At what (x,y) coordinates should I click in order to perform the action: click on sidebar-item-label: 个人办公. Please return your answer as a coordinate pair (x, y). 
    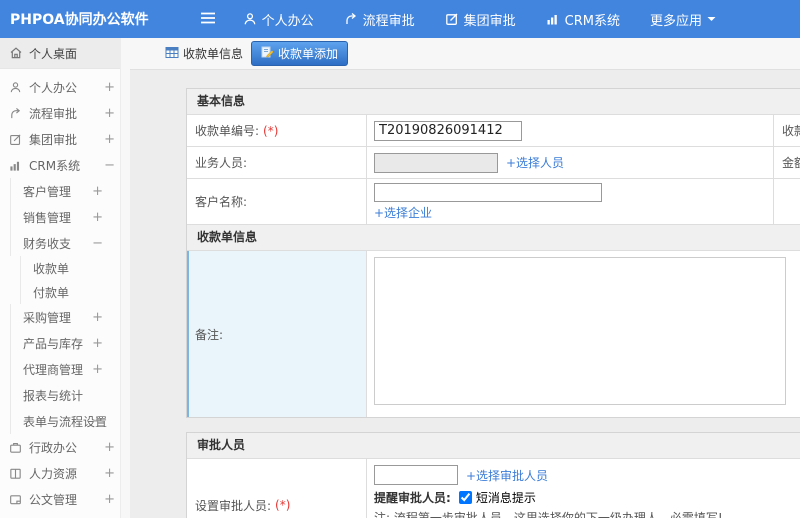
    Looking at the image, I should click on (53, 87).